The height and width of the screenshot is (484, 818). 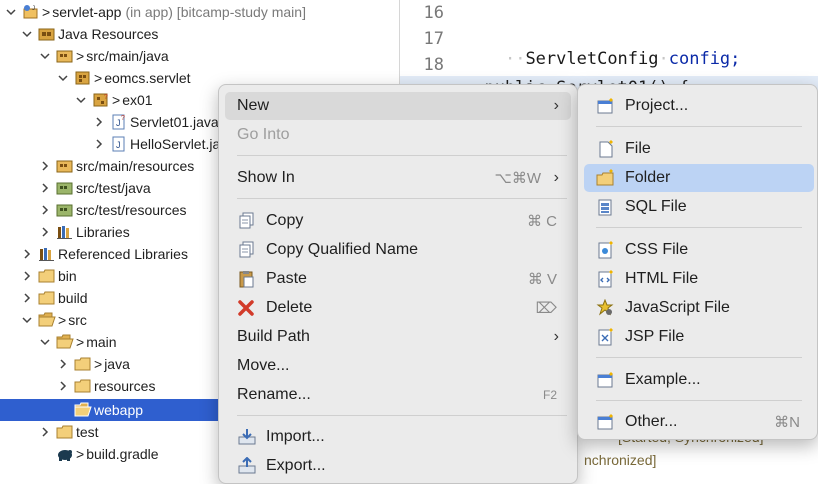 I want to click on menu-item-paste: Paste ⌘ V, so click(x=398, y=279).